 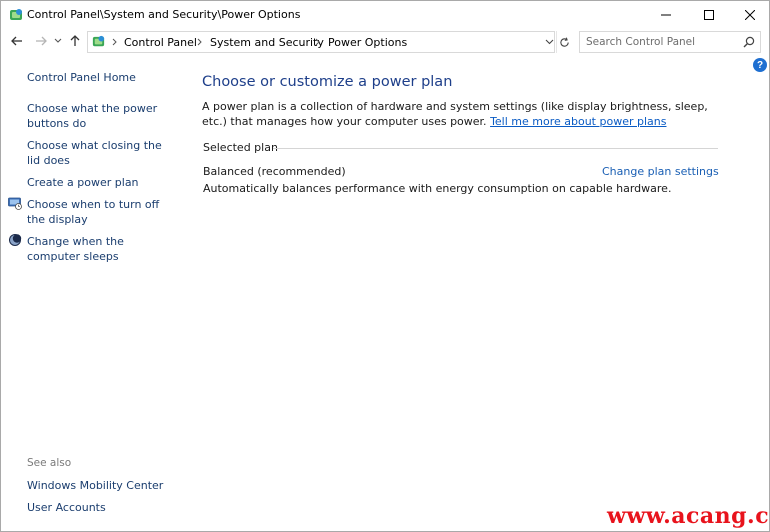 I want to click on section-divider, so click(x=495, y=148).